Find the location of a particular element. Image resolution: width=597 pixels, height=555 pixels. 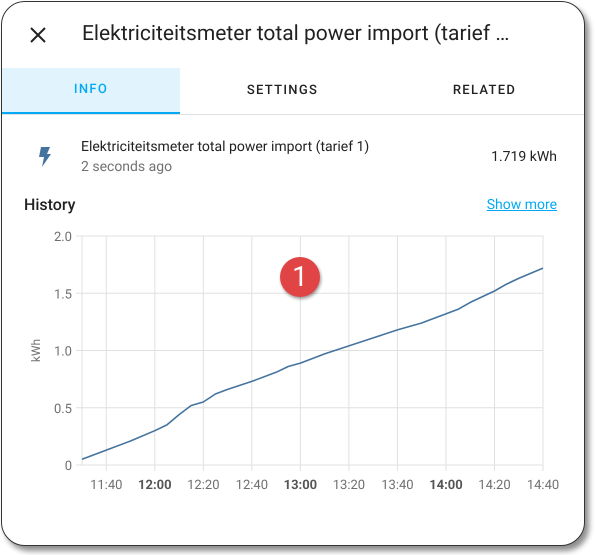

x-tick-label: 14:40 is located at coordinates (543, 485).